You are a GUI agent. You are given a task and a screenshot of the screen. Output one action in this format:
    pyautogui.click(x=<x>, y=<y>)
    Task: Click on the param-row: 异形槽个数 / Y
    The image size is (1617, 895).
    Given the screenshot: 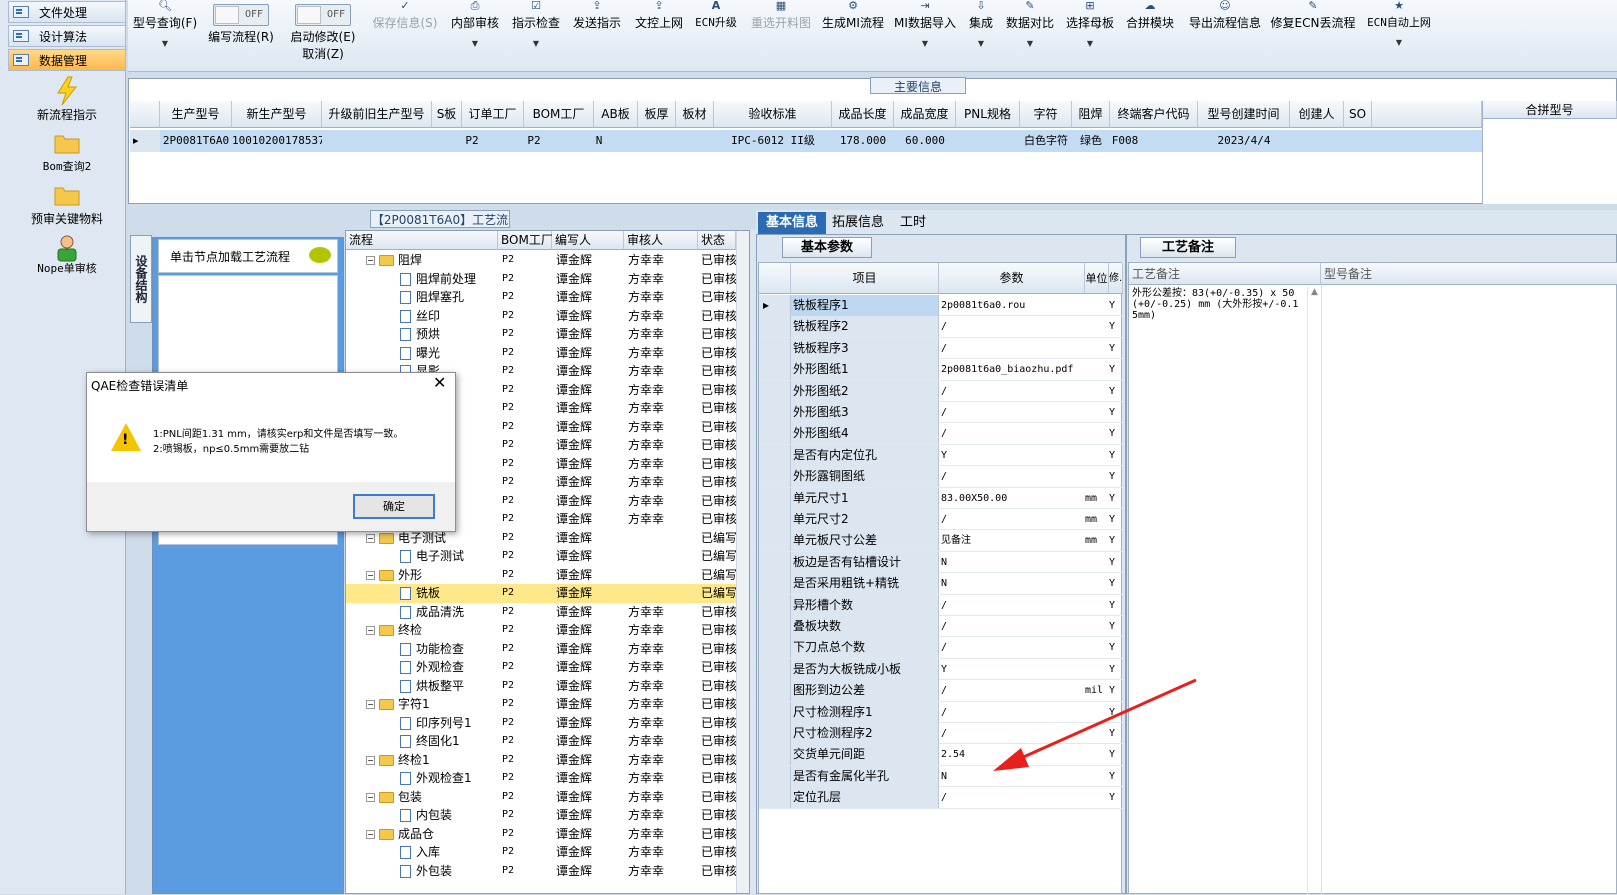 What is the action you would take?
    pyautogui.click(x=941, y=605)
    